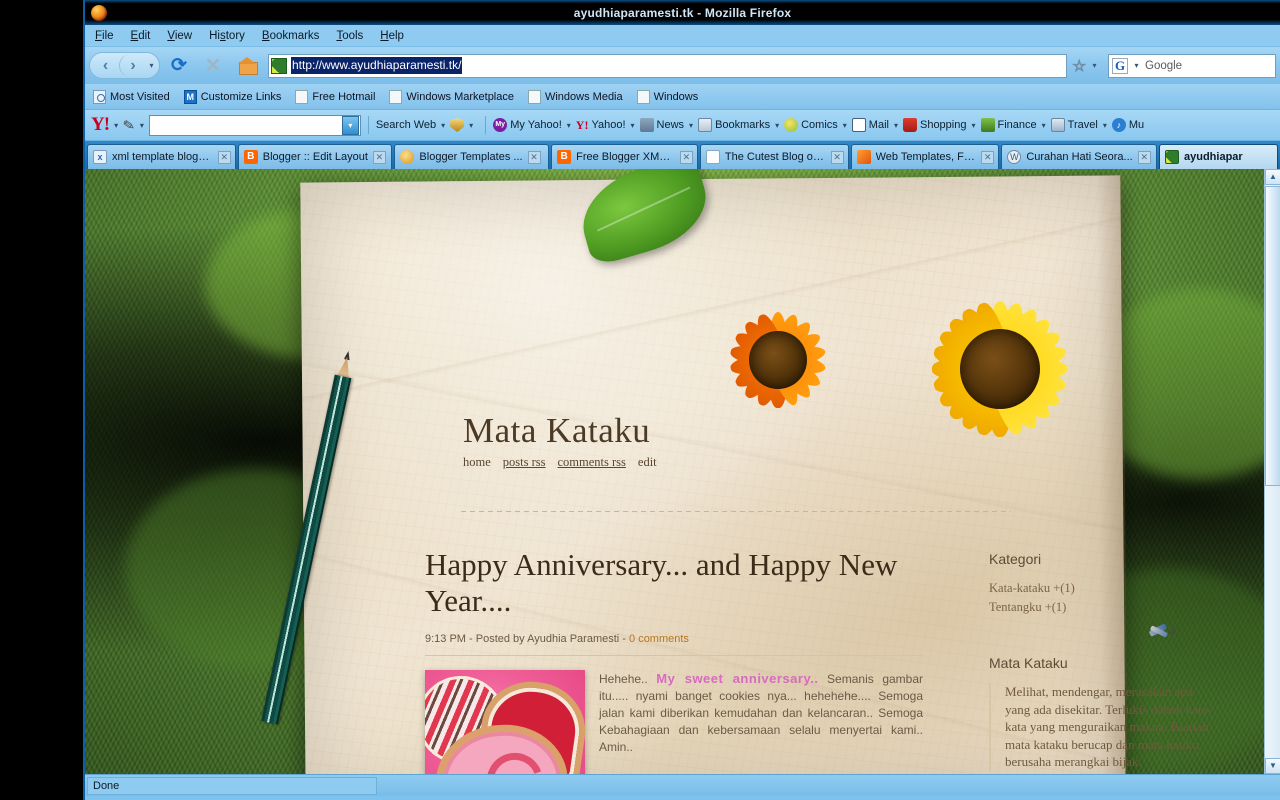 The image size is (1280, 800). I want to click on tab-web-templates: Web Templates, Fla... ✕, so click(925, 156).